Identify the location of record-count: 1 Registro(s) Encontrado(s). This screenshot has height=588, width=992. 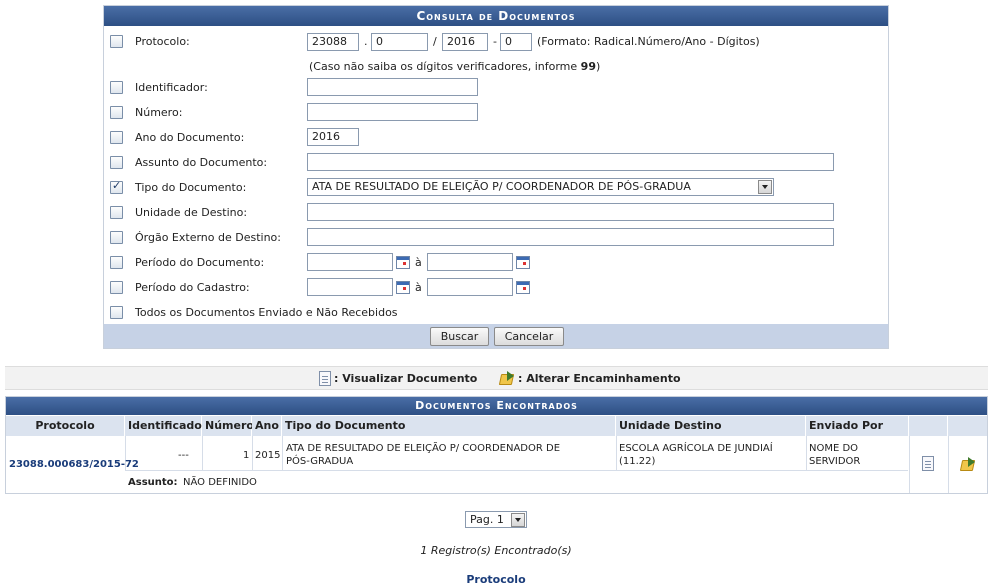
(496, 550).